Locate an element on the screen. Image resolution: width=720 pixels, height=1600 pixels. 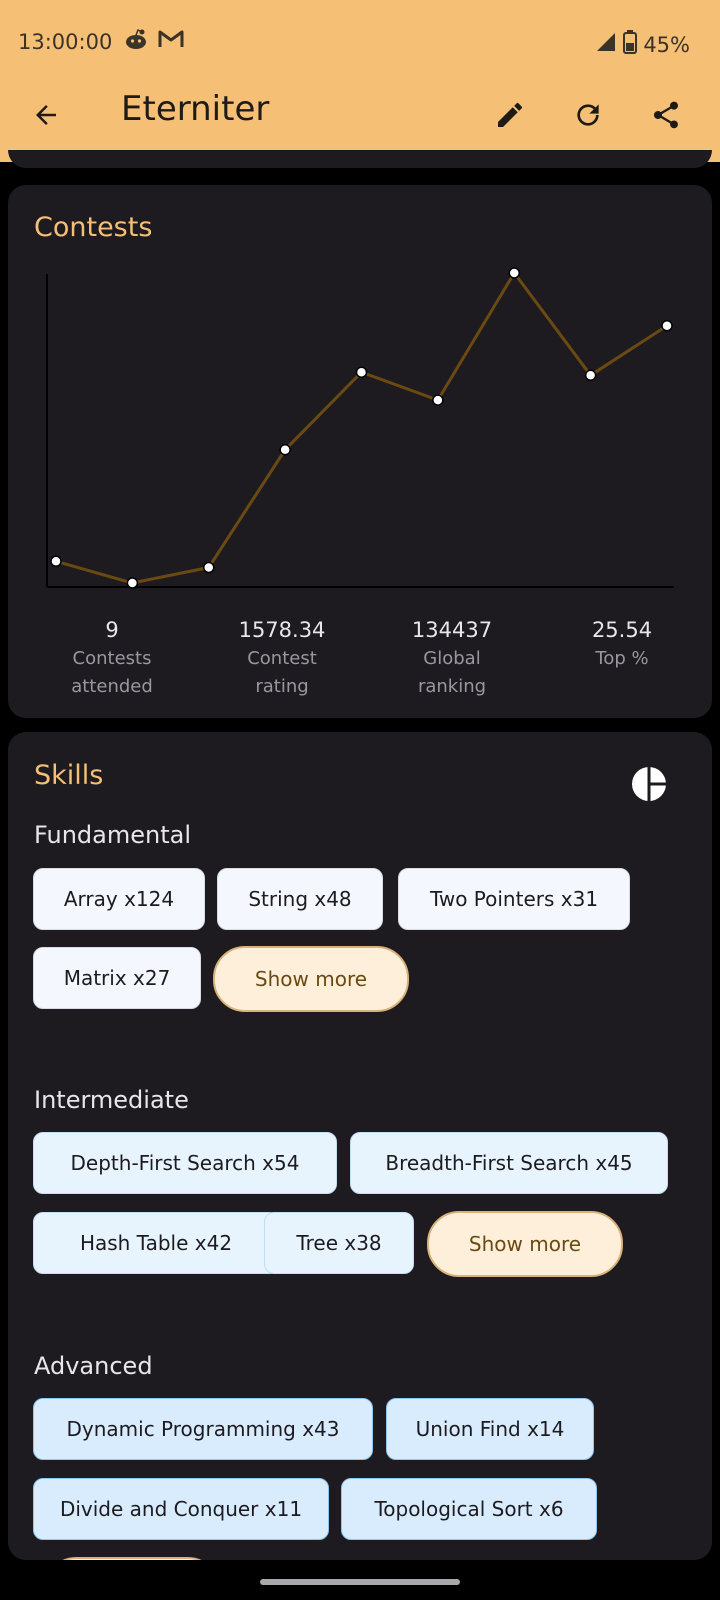
stat-value: 1578.34 is located at coordinates (282, 630).